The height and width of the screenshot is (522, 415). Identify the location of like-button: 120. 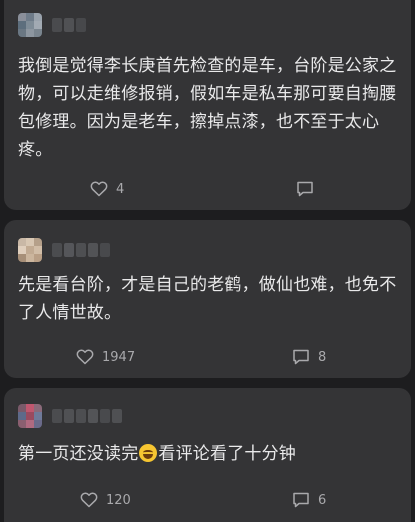
(105, 500).